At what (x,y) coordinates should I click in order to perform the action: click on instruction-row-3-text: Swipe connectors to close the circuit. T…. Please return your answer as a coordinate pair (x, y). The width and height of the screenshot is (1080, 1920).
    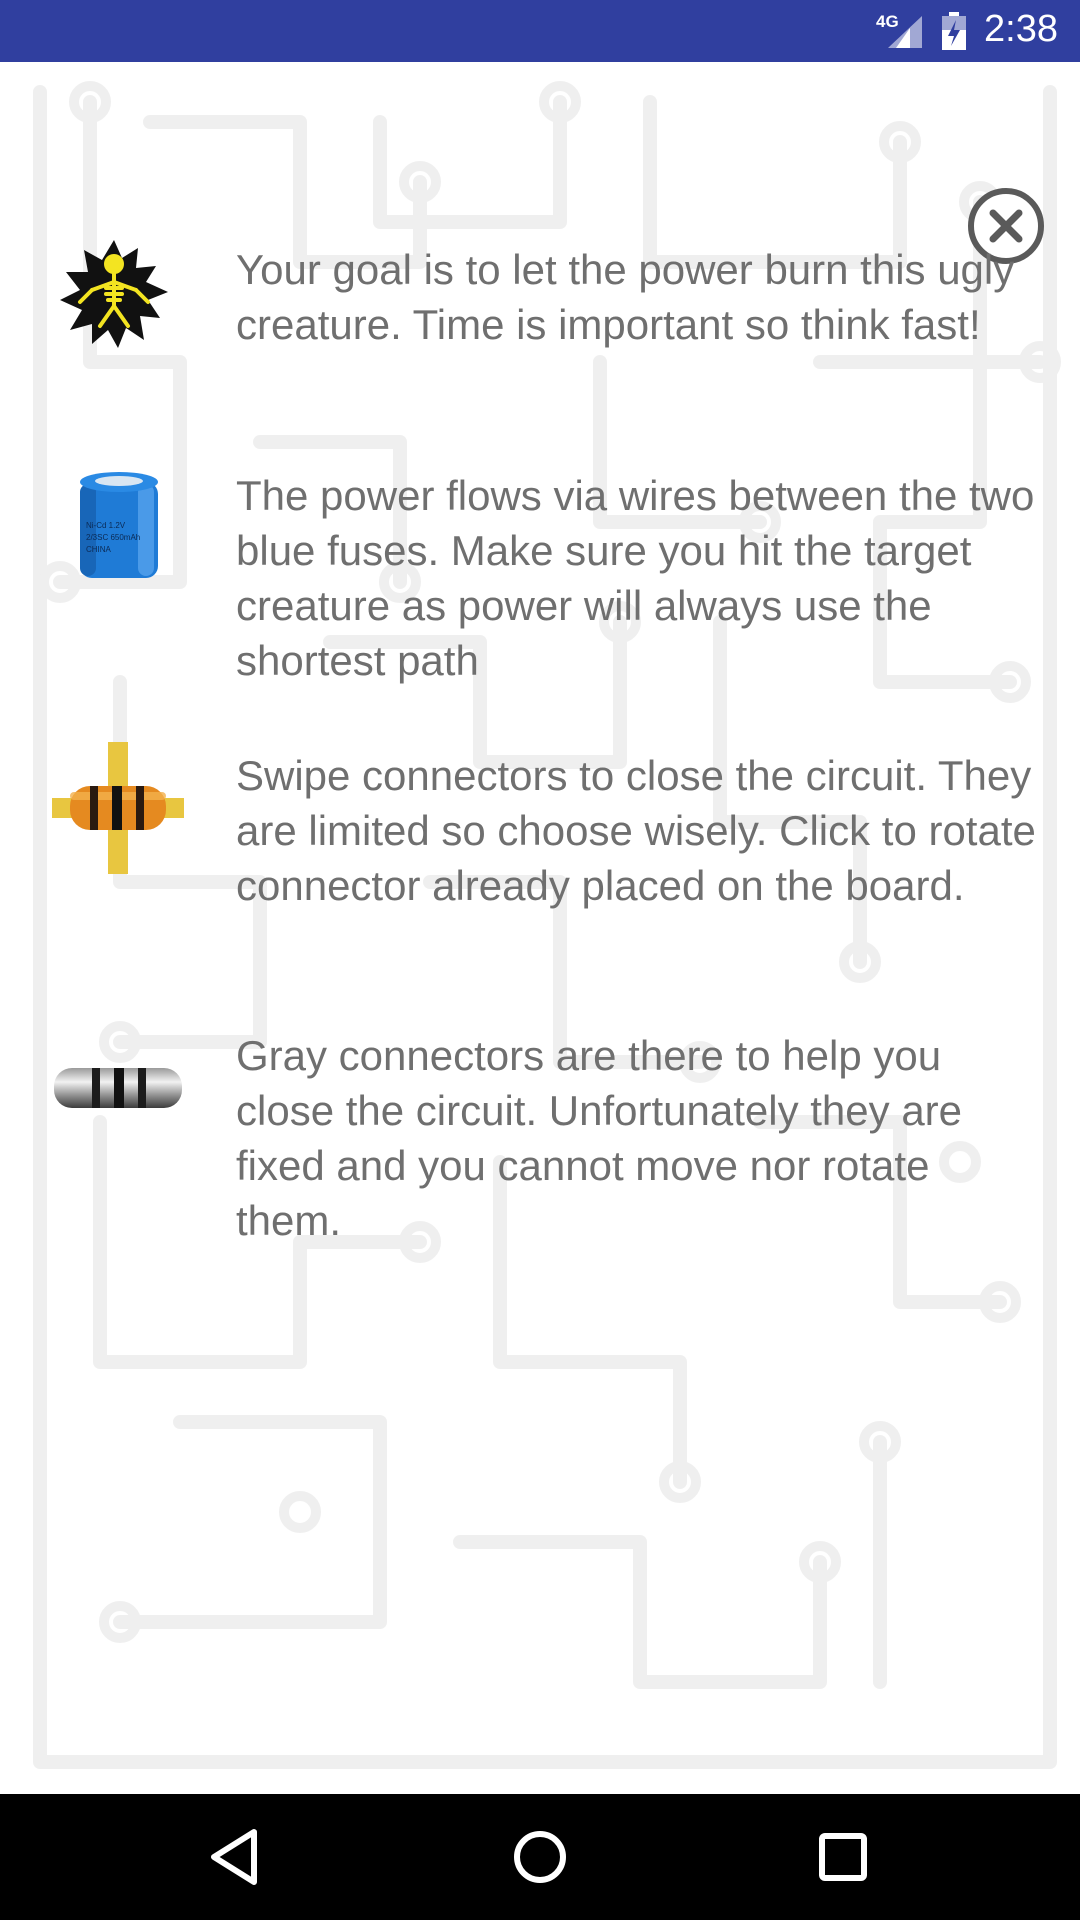
    Looking at the image, I should click on (636, 830).